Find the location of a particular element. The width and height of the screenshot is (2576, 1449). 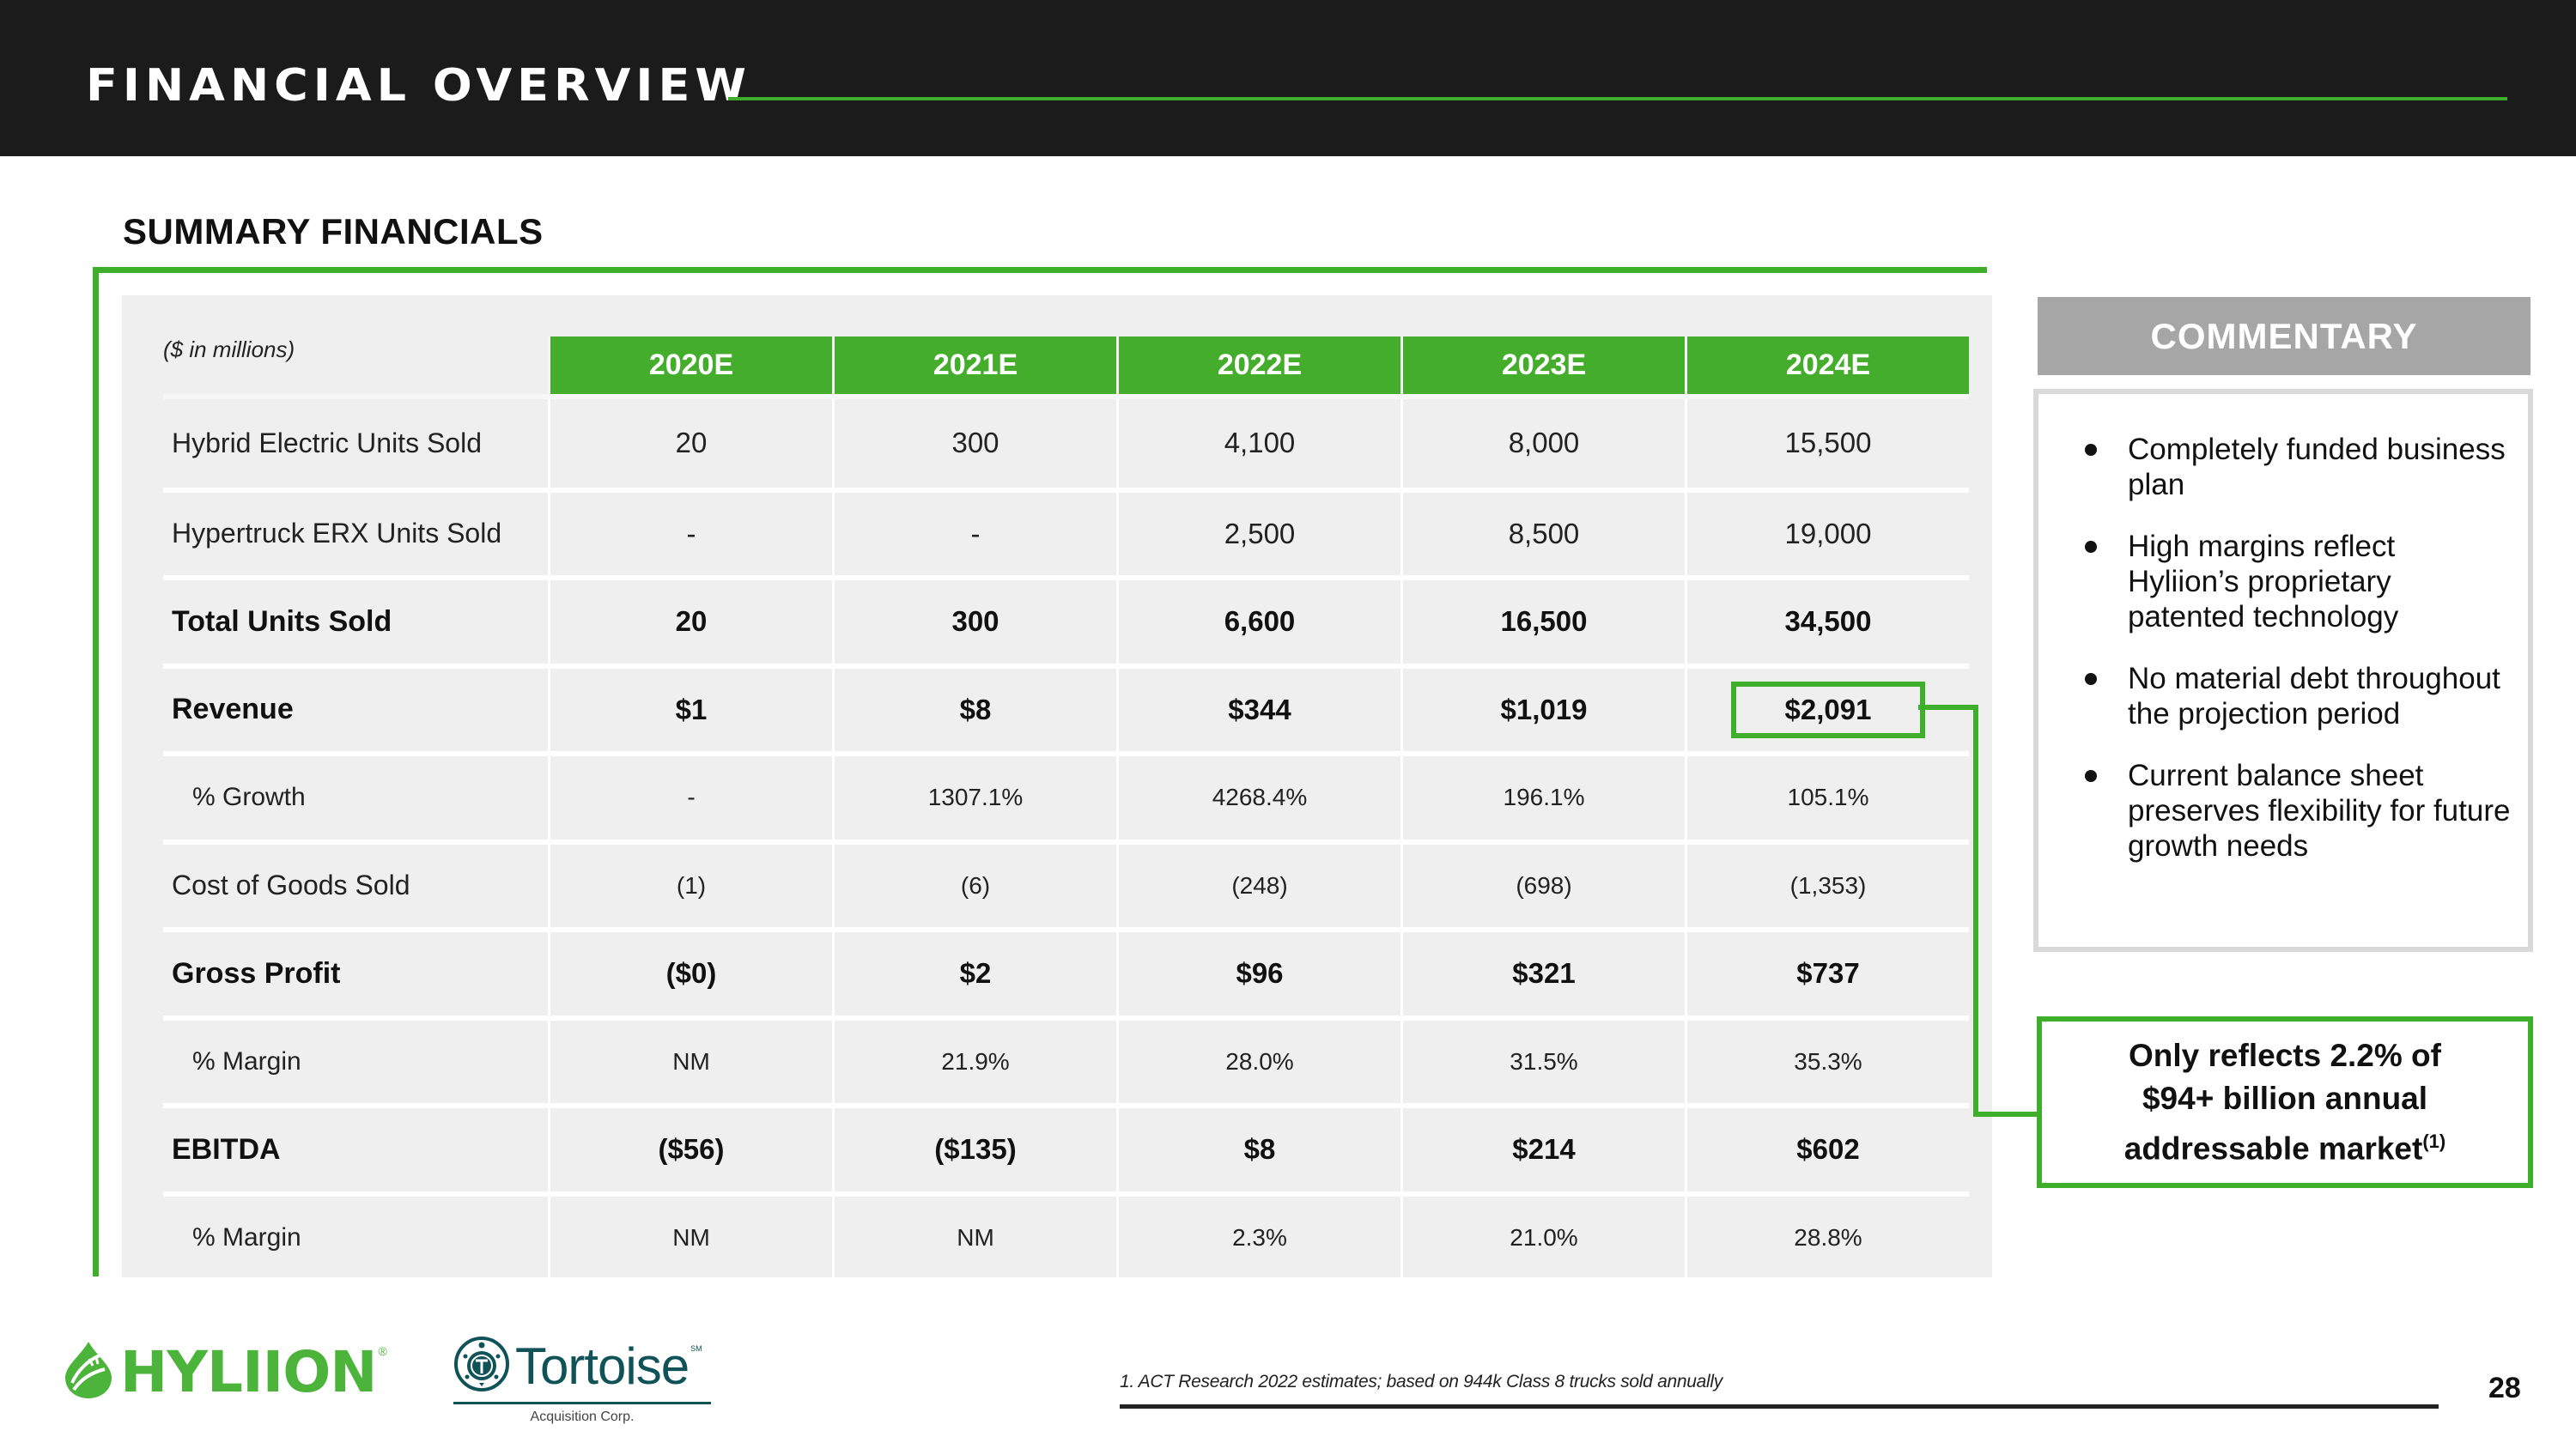

table-cell: $321 is located at coordinates (1543, 971).